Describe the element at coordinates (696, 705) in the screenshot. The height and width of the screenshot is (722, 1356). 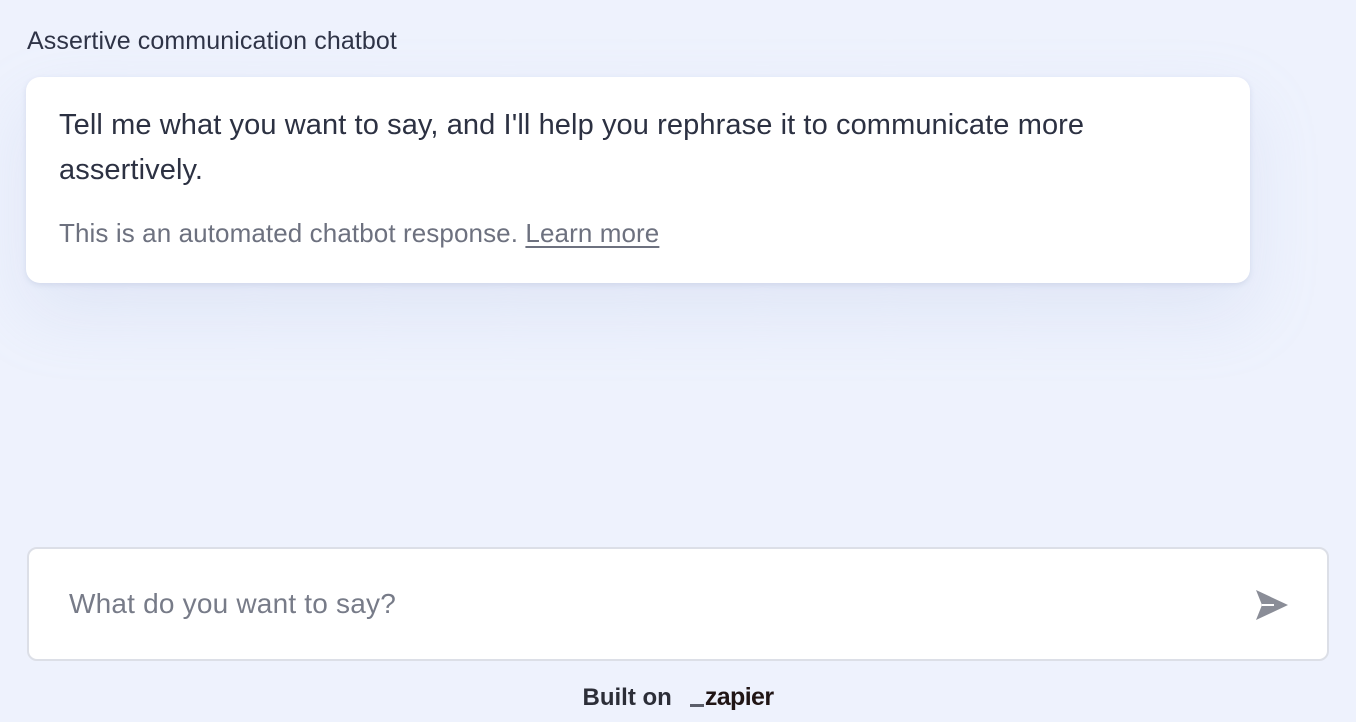
I see `zapier-logo-mark` at that location.